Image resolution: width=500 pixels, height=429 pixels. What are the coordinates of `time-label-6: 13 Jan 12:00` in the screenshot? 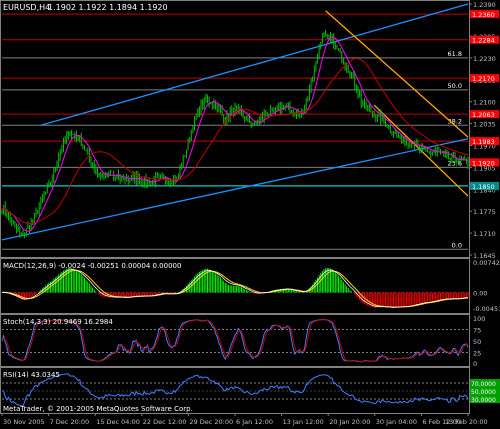 It's located at (303, 422).